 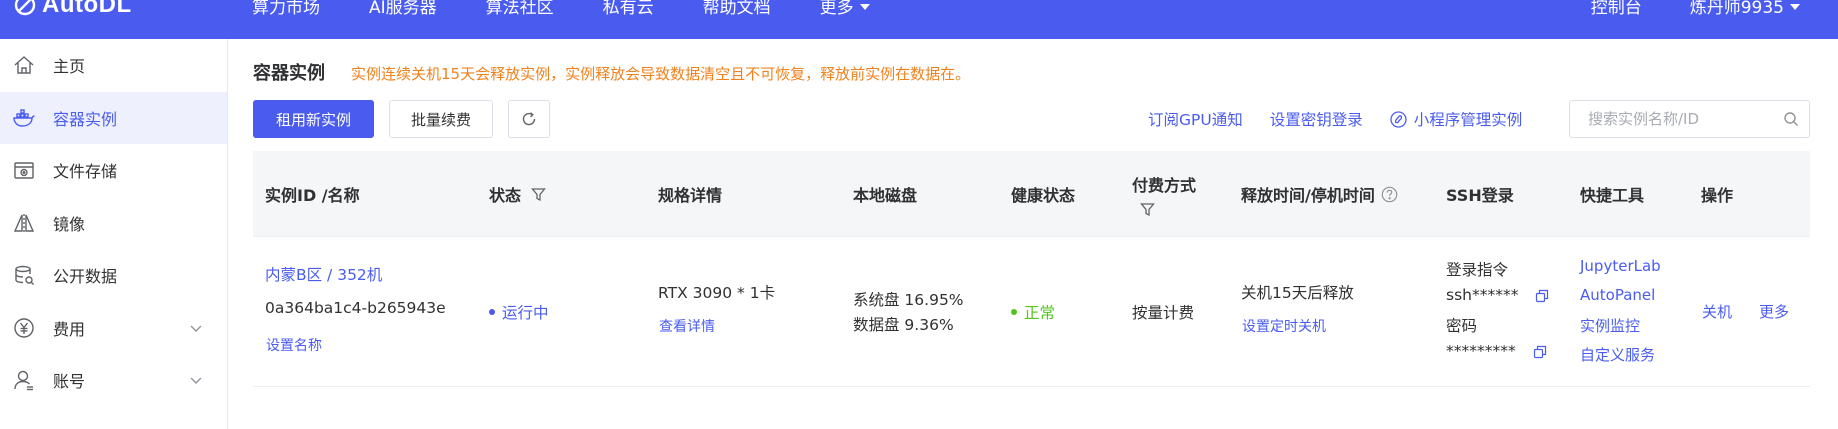 I want to click on sidebar-item-billing: 费用, so click(x=113, y=328).